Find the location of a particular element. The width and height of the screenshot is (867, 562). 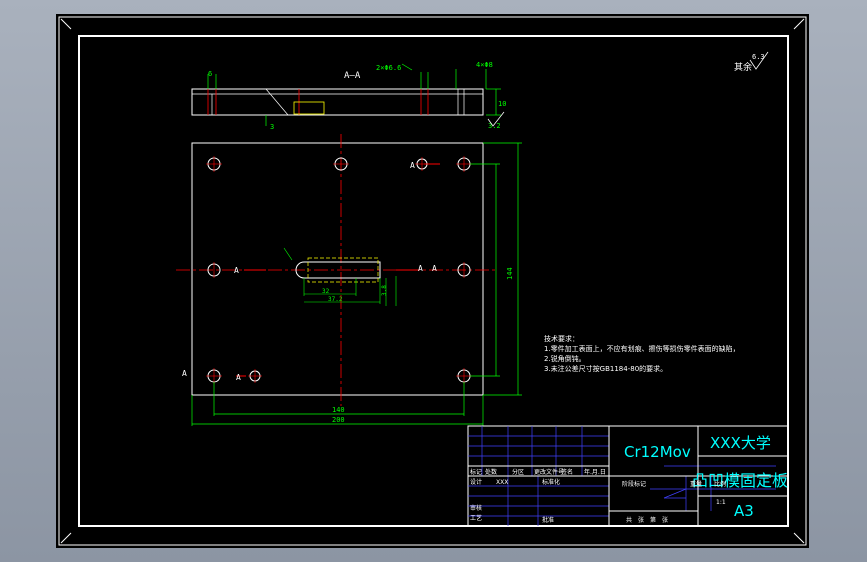

tb-sheets: 共 张 第 张 is located at coordinates (647, 520).